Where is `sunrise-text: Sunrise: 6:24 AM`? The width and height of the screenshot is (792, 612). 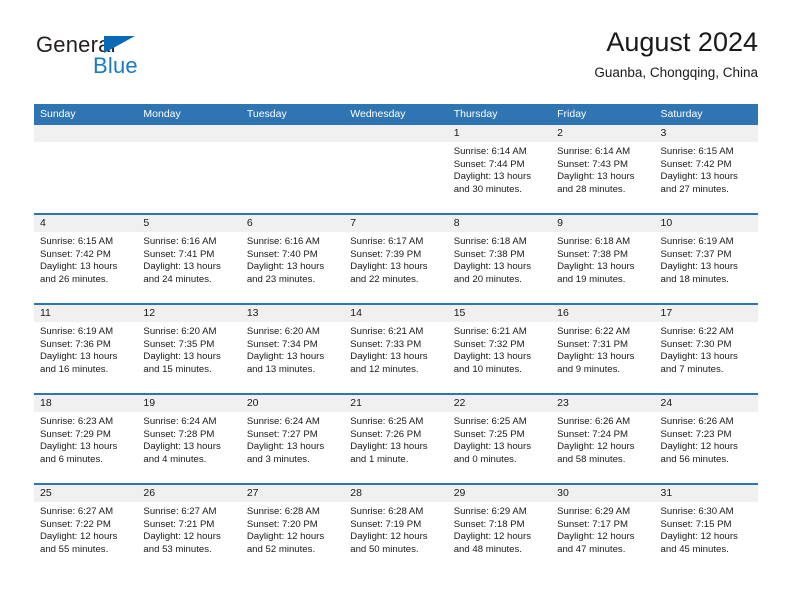 sunrise-text: Sunrise: 6:24 AM is located at coordinates (180, 421).